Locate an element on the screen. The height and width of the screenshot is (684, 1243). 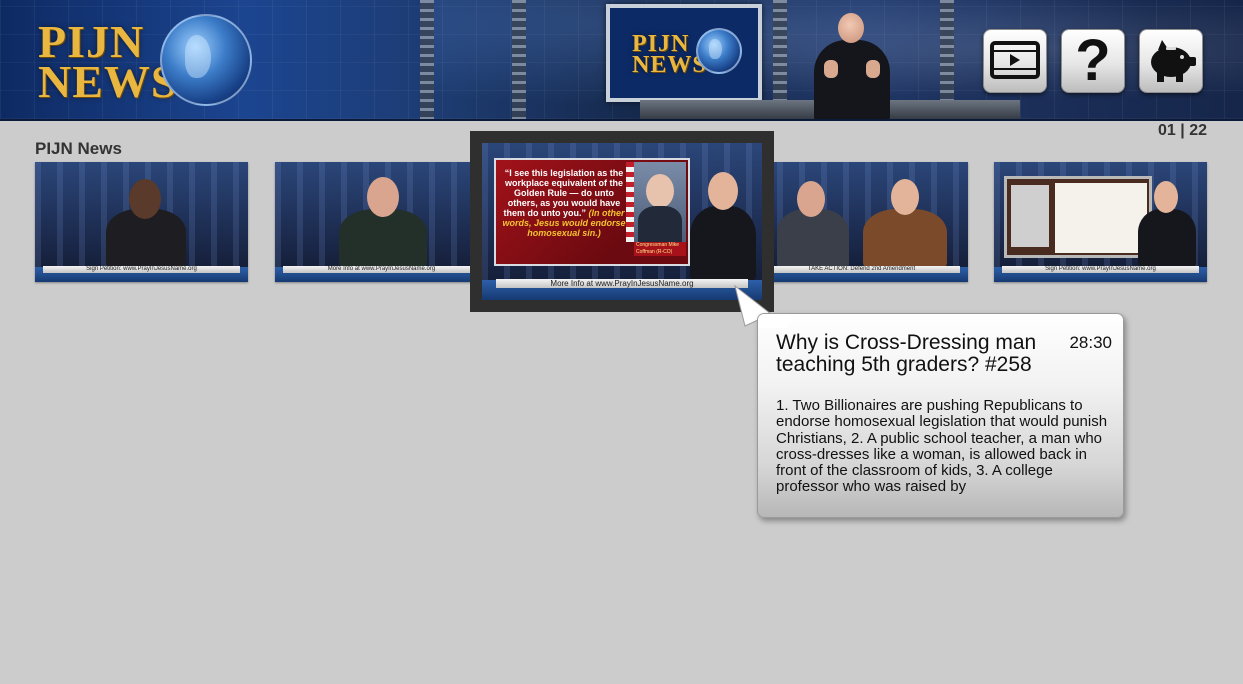
help-button: ? is located at coordinates (1093, 61).